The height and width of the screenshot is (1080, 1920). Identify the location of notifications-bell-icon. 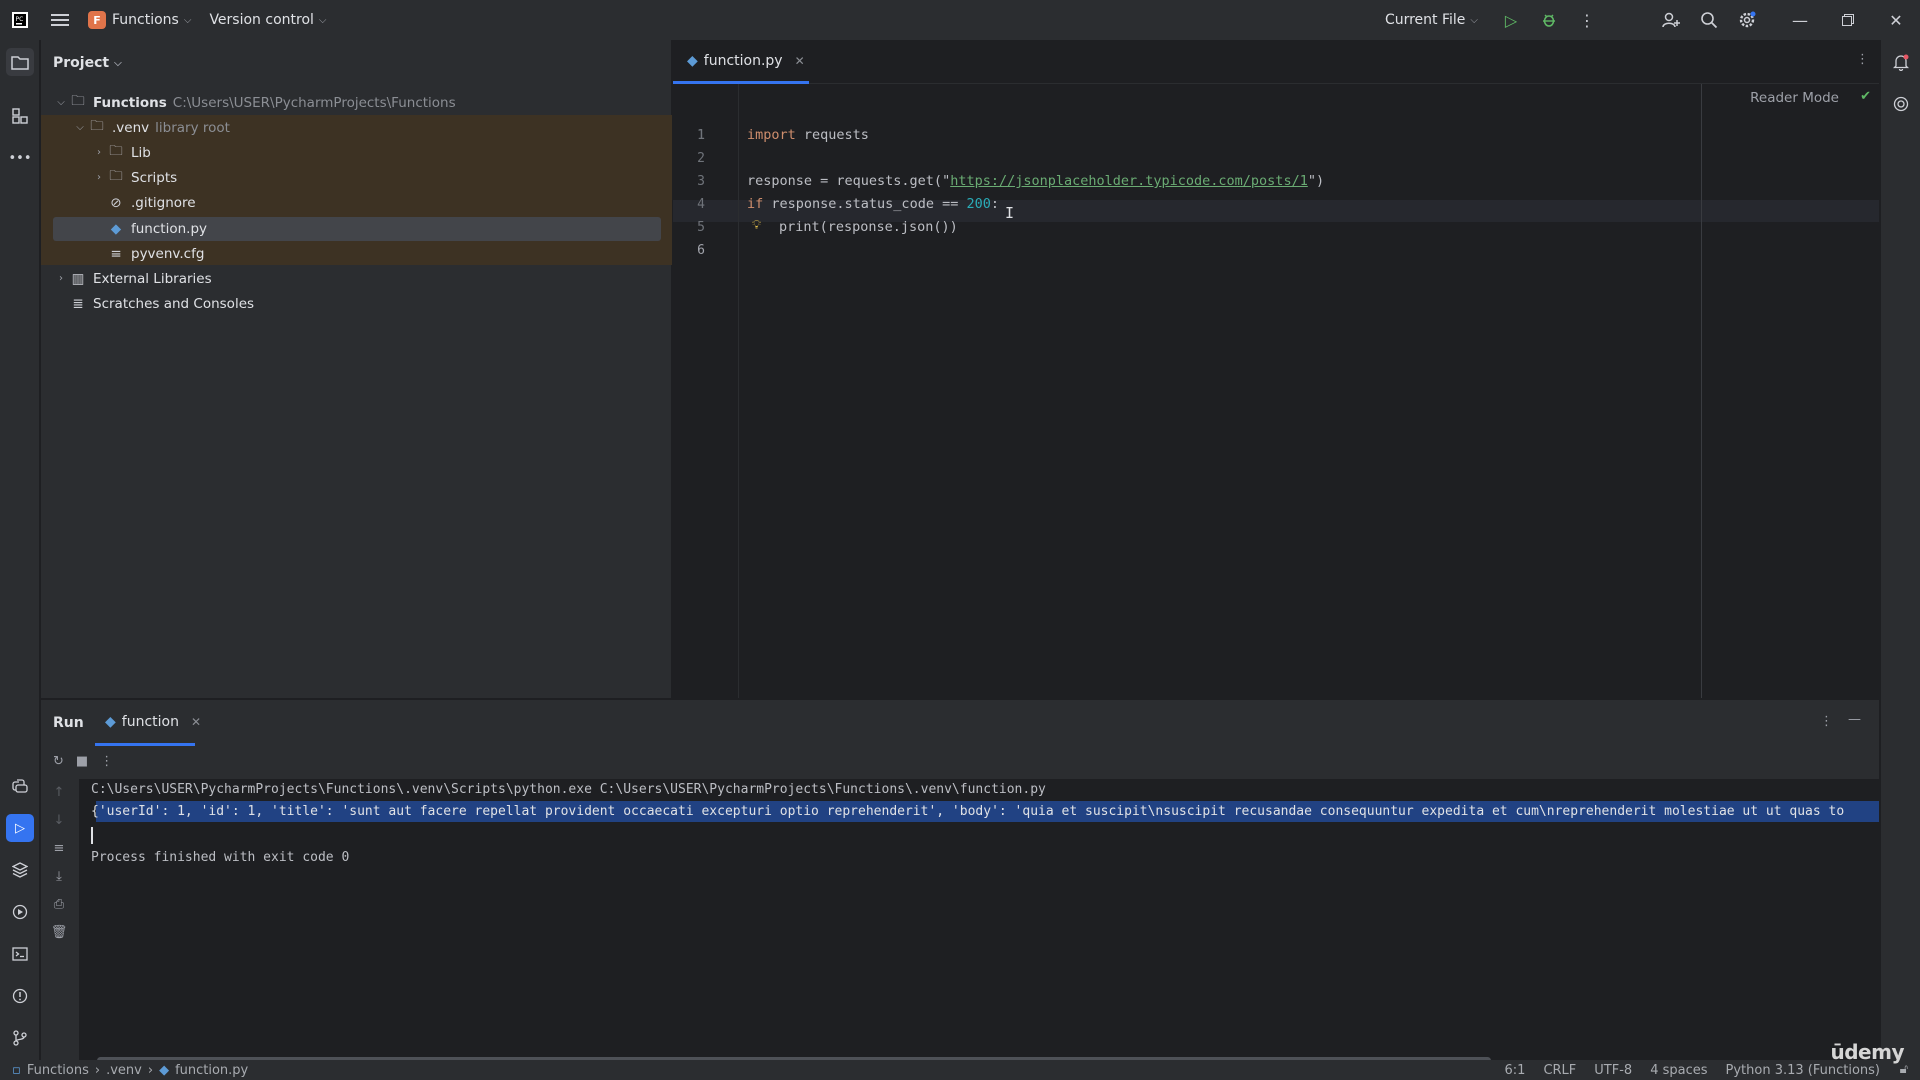
(1901, 62).